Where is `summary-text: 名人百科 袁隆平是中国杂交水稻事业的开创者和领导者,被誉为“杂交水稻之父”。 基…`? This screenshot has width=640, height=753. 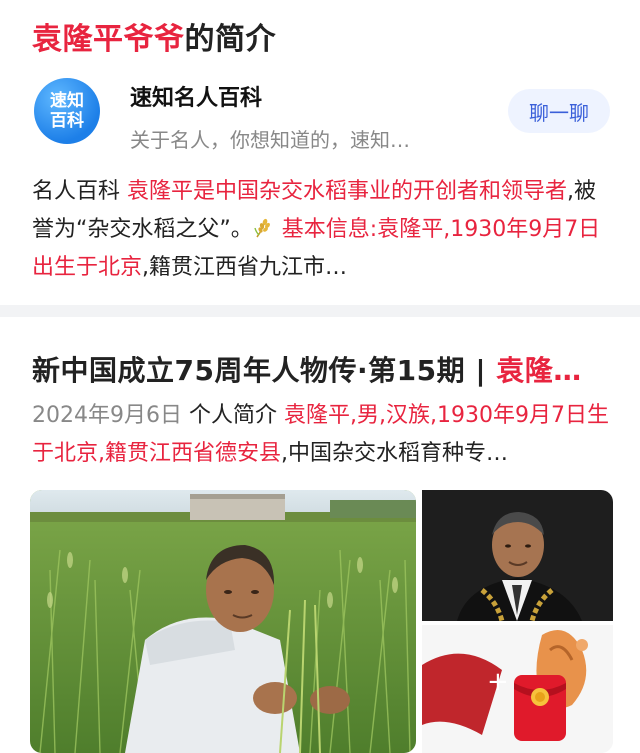 summary-text: 名人百科 袁隆平是中国杂交水稻事业的开创者和领导者,被誉为“杂交水稻之父”。 基… is located at coordinates (322, 230).